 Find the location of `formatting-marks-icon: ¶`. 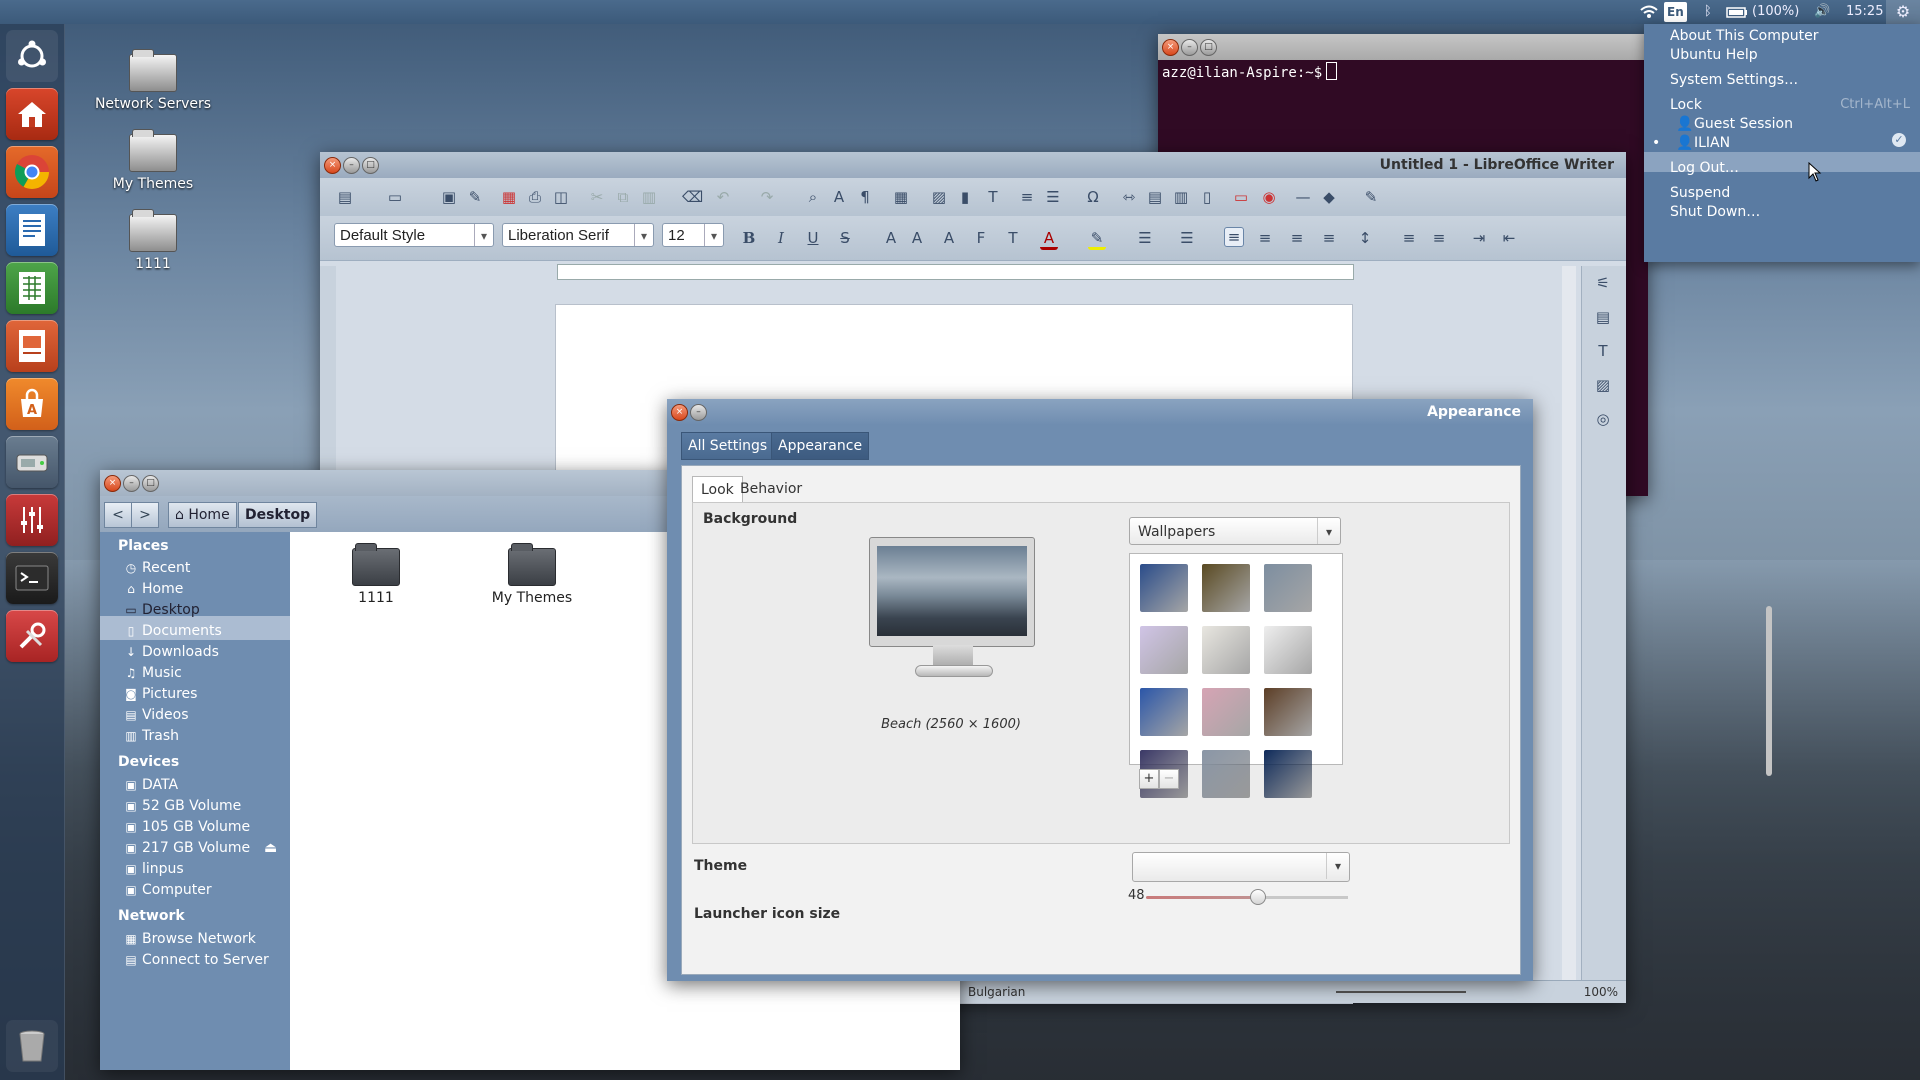

formatting-marks-icon: ¶ is located at coordinates (865, 197).